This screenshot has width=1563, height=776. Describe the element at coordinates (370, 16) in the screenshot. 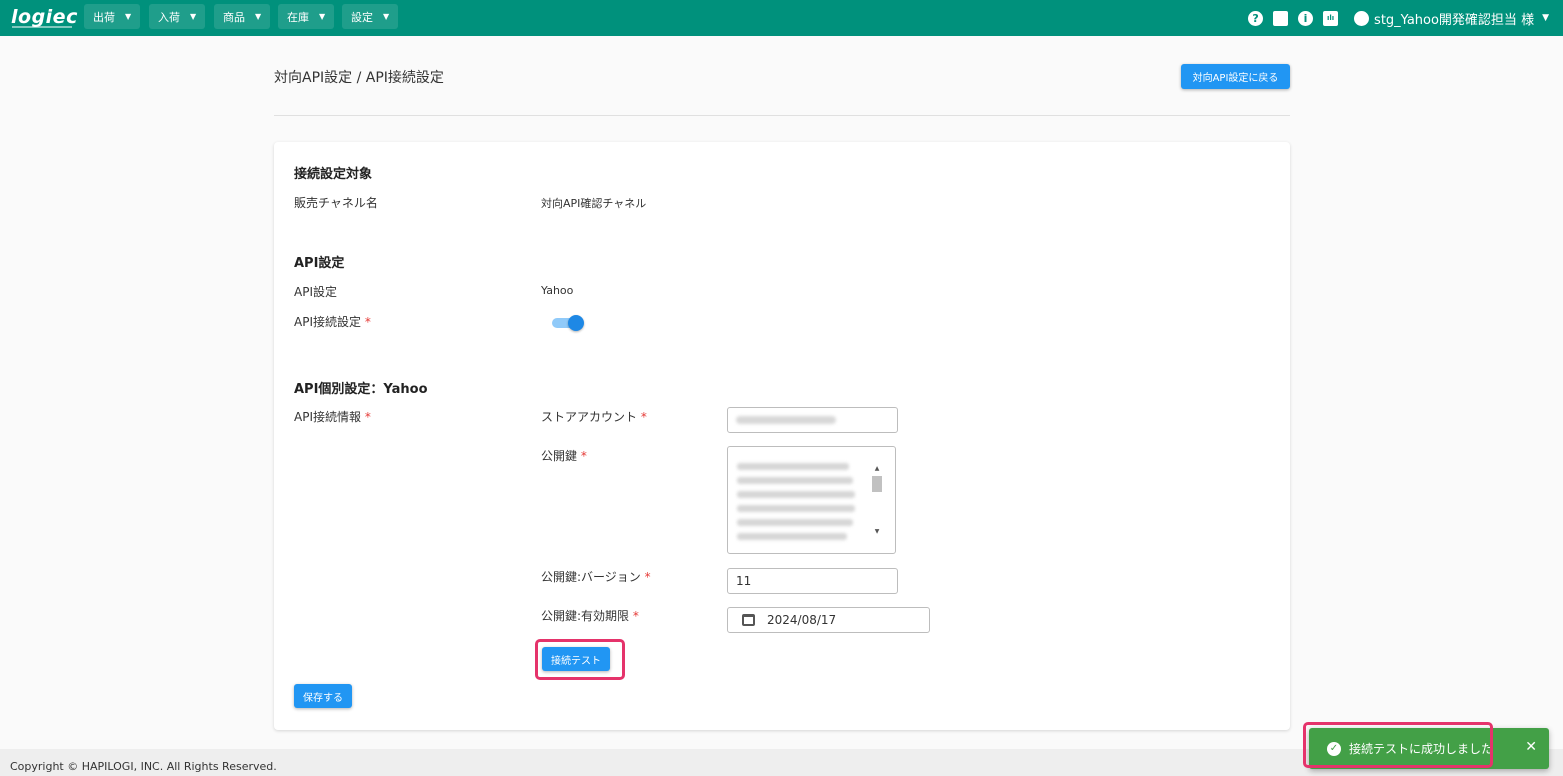

I see `menu-settings: 設定 ▼` at that location.